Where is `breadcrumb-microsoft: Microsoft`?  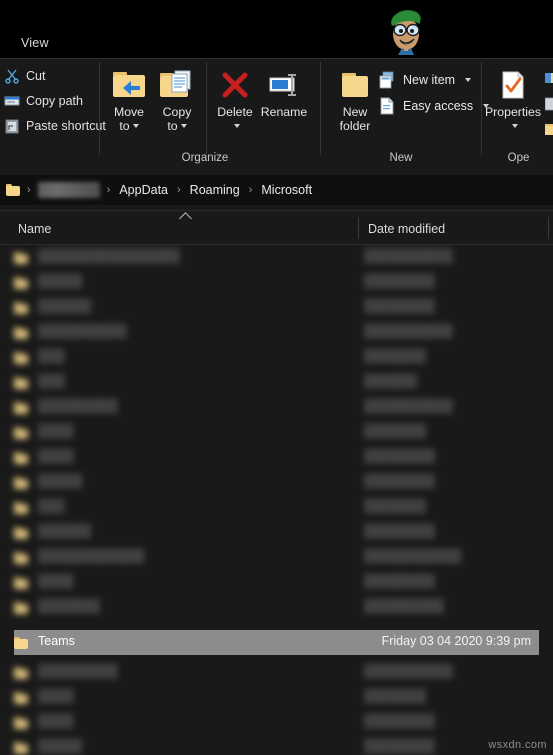
breadcrumb-microsoft: Microsoft is located at coordinates (286, 190).